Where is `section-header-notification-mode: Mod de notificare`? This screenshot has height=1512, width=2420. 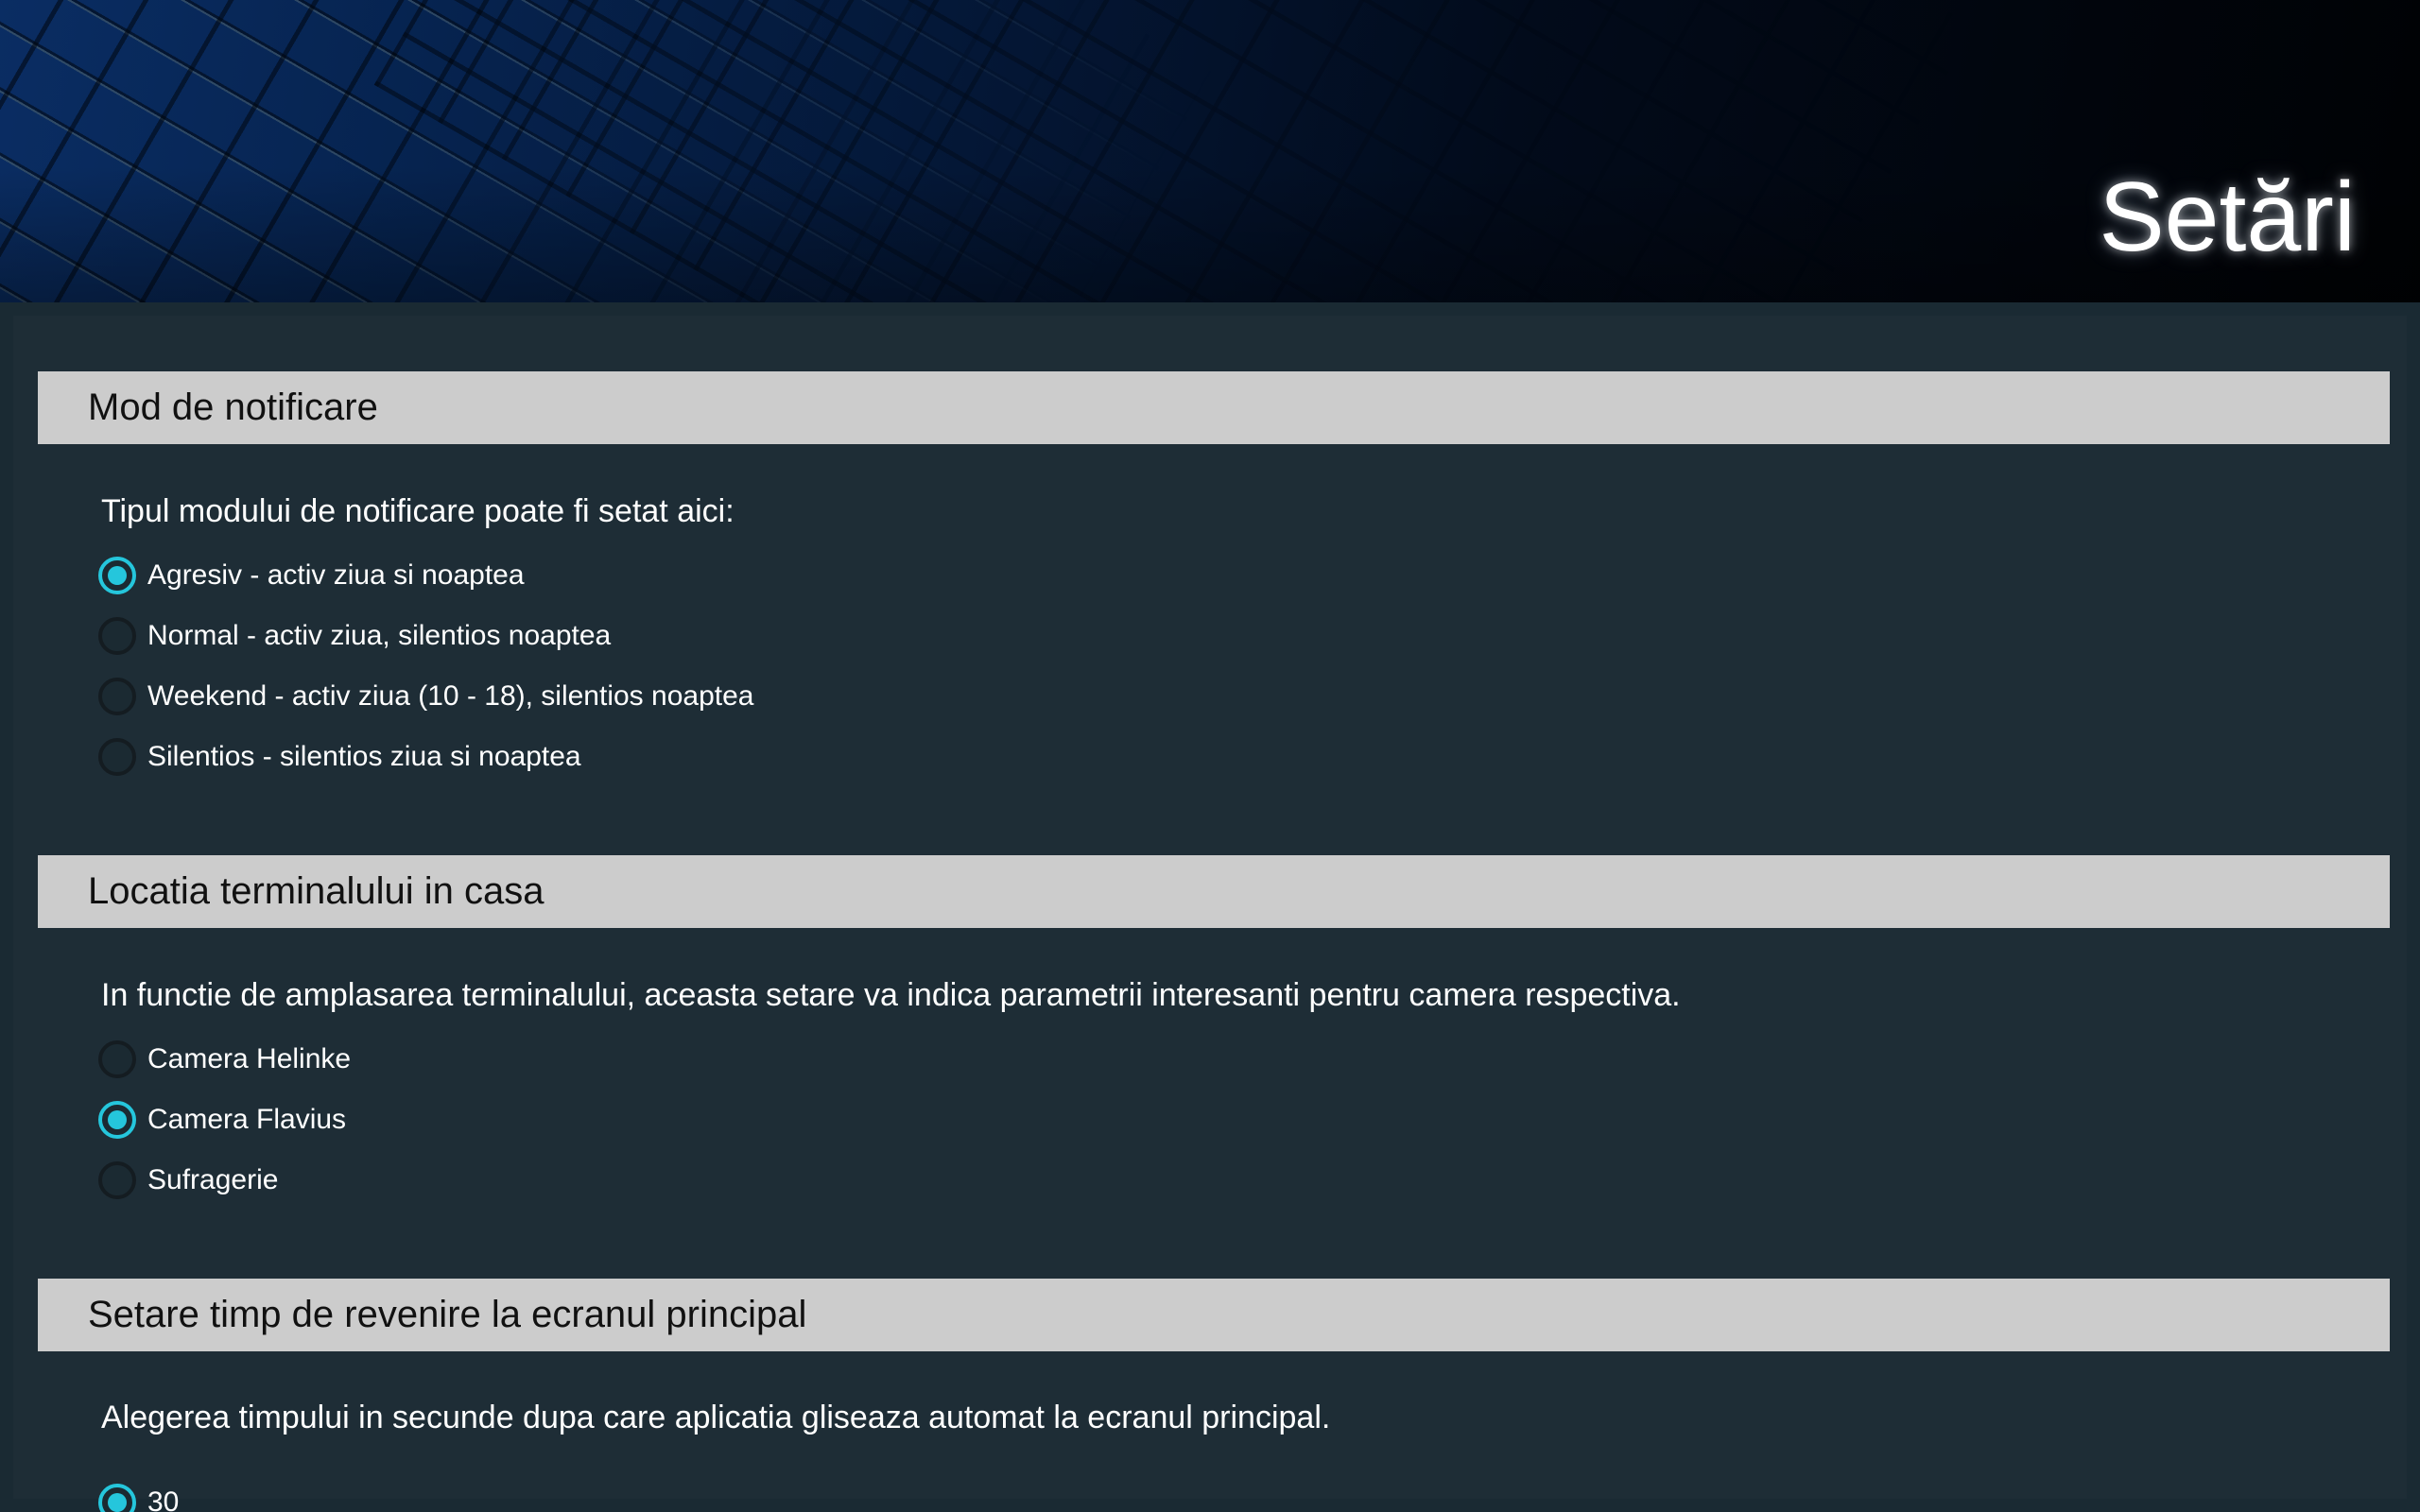 section-header-notification-mode: Mod de notificare is located at coordinates (1214, 407).